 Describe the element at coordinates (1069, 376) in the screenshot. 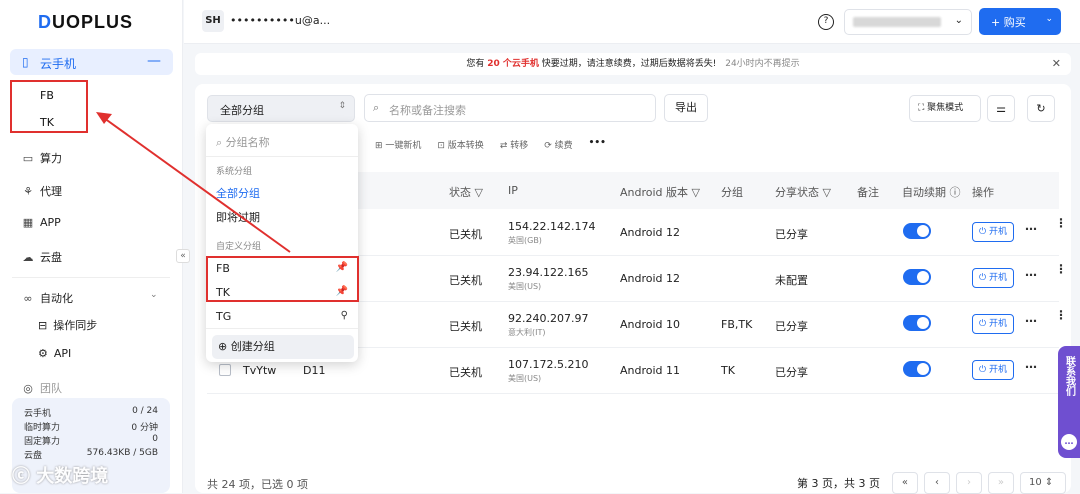

I see `contact-label: 联系我们` at that location.